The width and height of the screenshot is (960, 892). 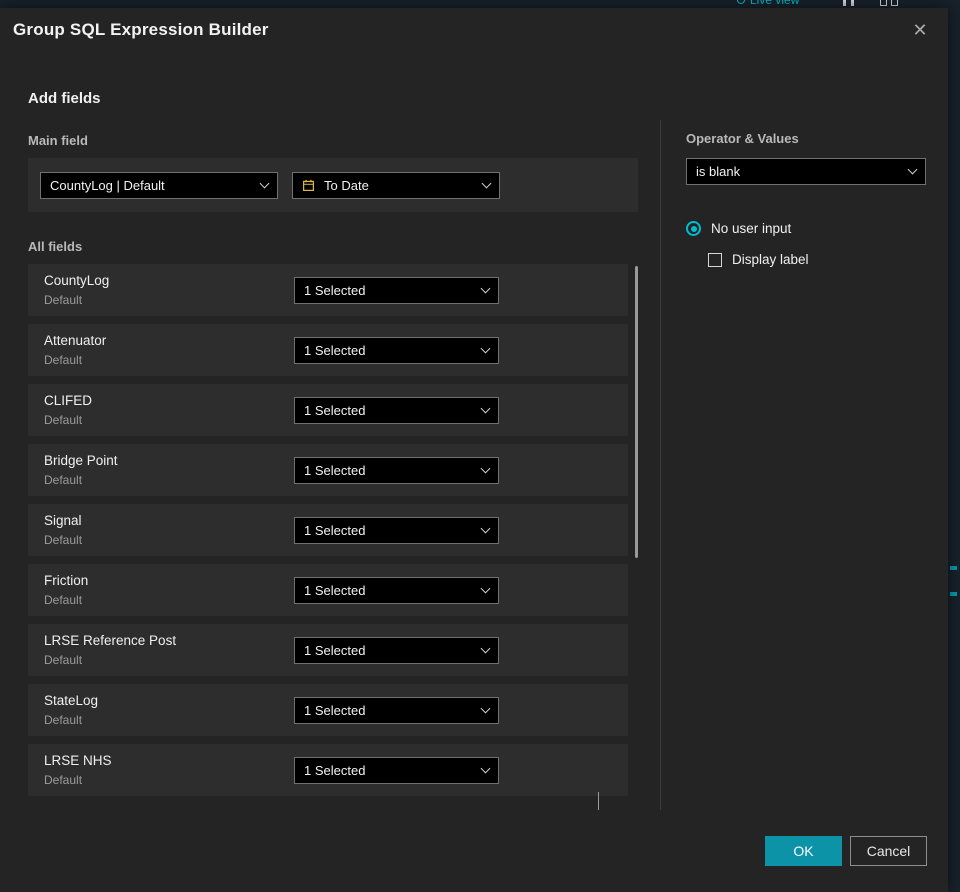 I want to click on field-row: LRSE Reference Post Default 1 Selected, so click(x=328, y=650).